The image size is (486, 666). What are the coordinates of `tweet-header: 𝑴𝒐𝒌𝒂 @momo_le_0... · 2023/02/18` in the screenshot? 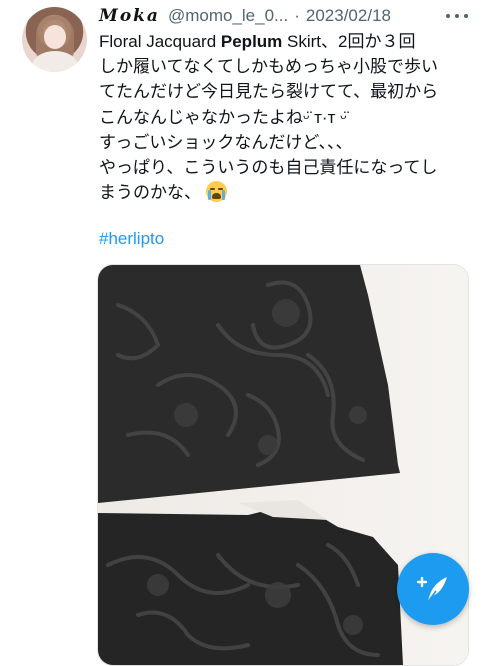 It's located at (245, 16).